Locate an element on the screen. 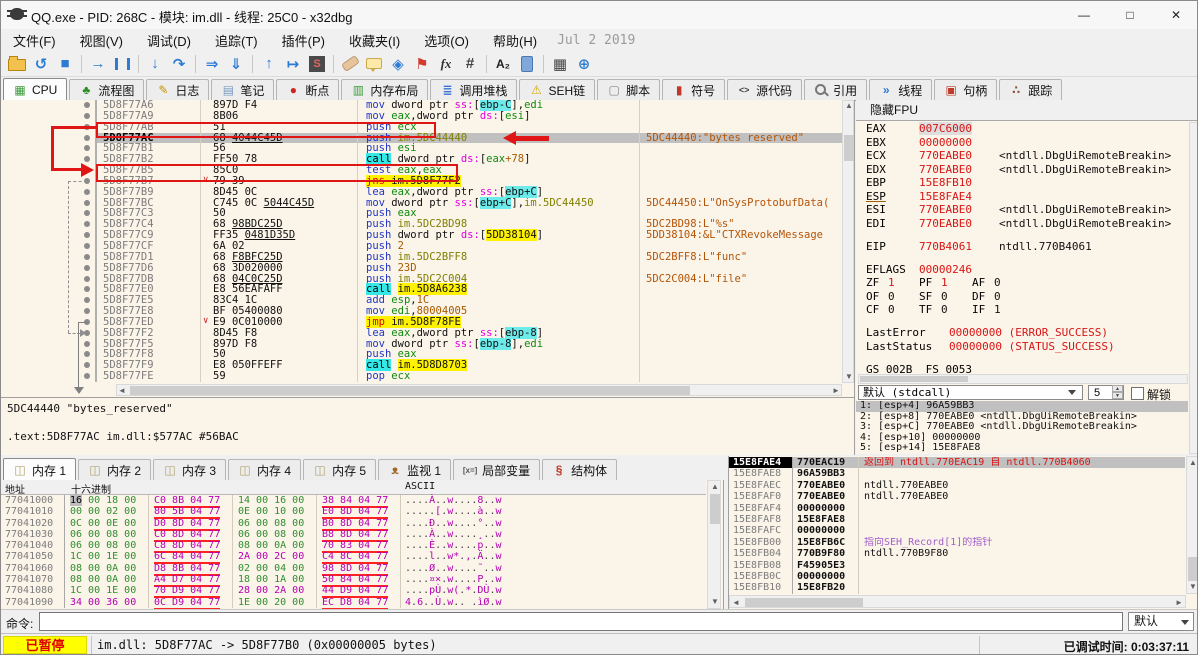  stack-row: 15E8FAE8 96A59BB3 is located at coordinates (957, 474).